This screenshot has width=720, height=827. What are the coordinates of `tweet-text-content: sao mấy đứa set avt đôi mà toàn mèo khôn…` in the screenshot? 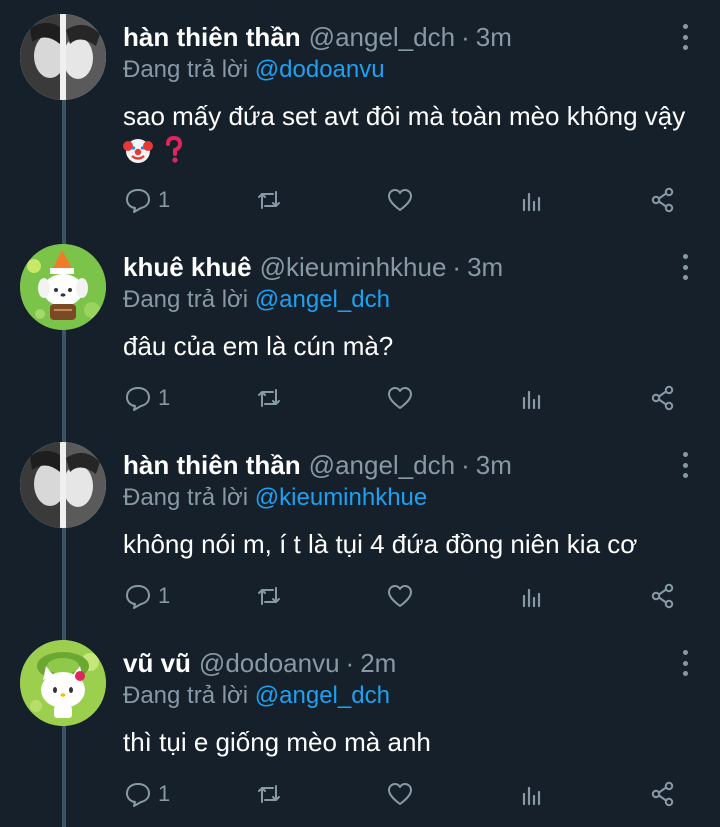 It's located at (404, 116).